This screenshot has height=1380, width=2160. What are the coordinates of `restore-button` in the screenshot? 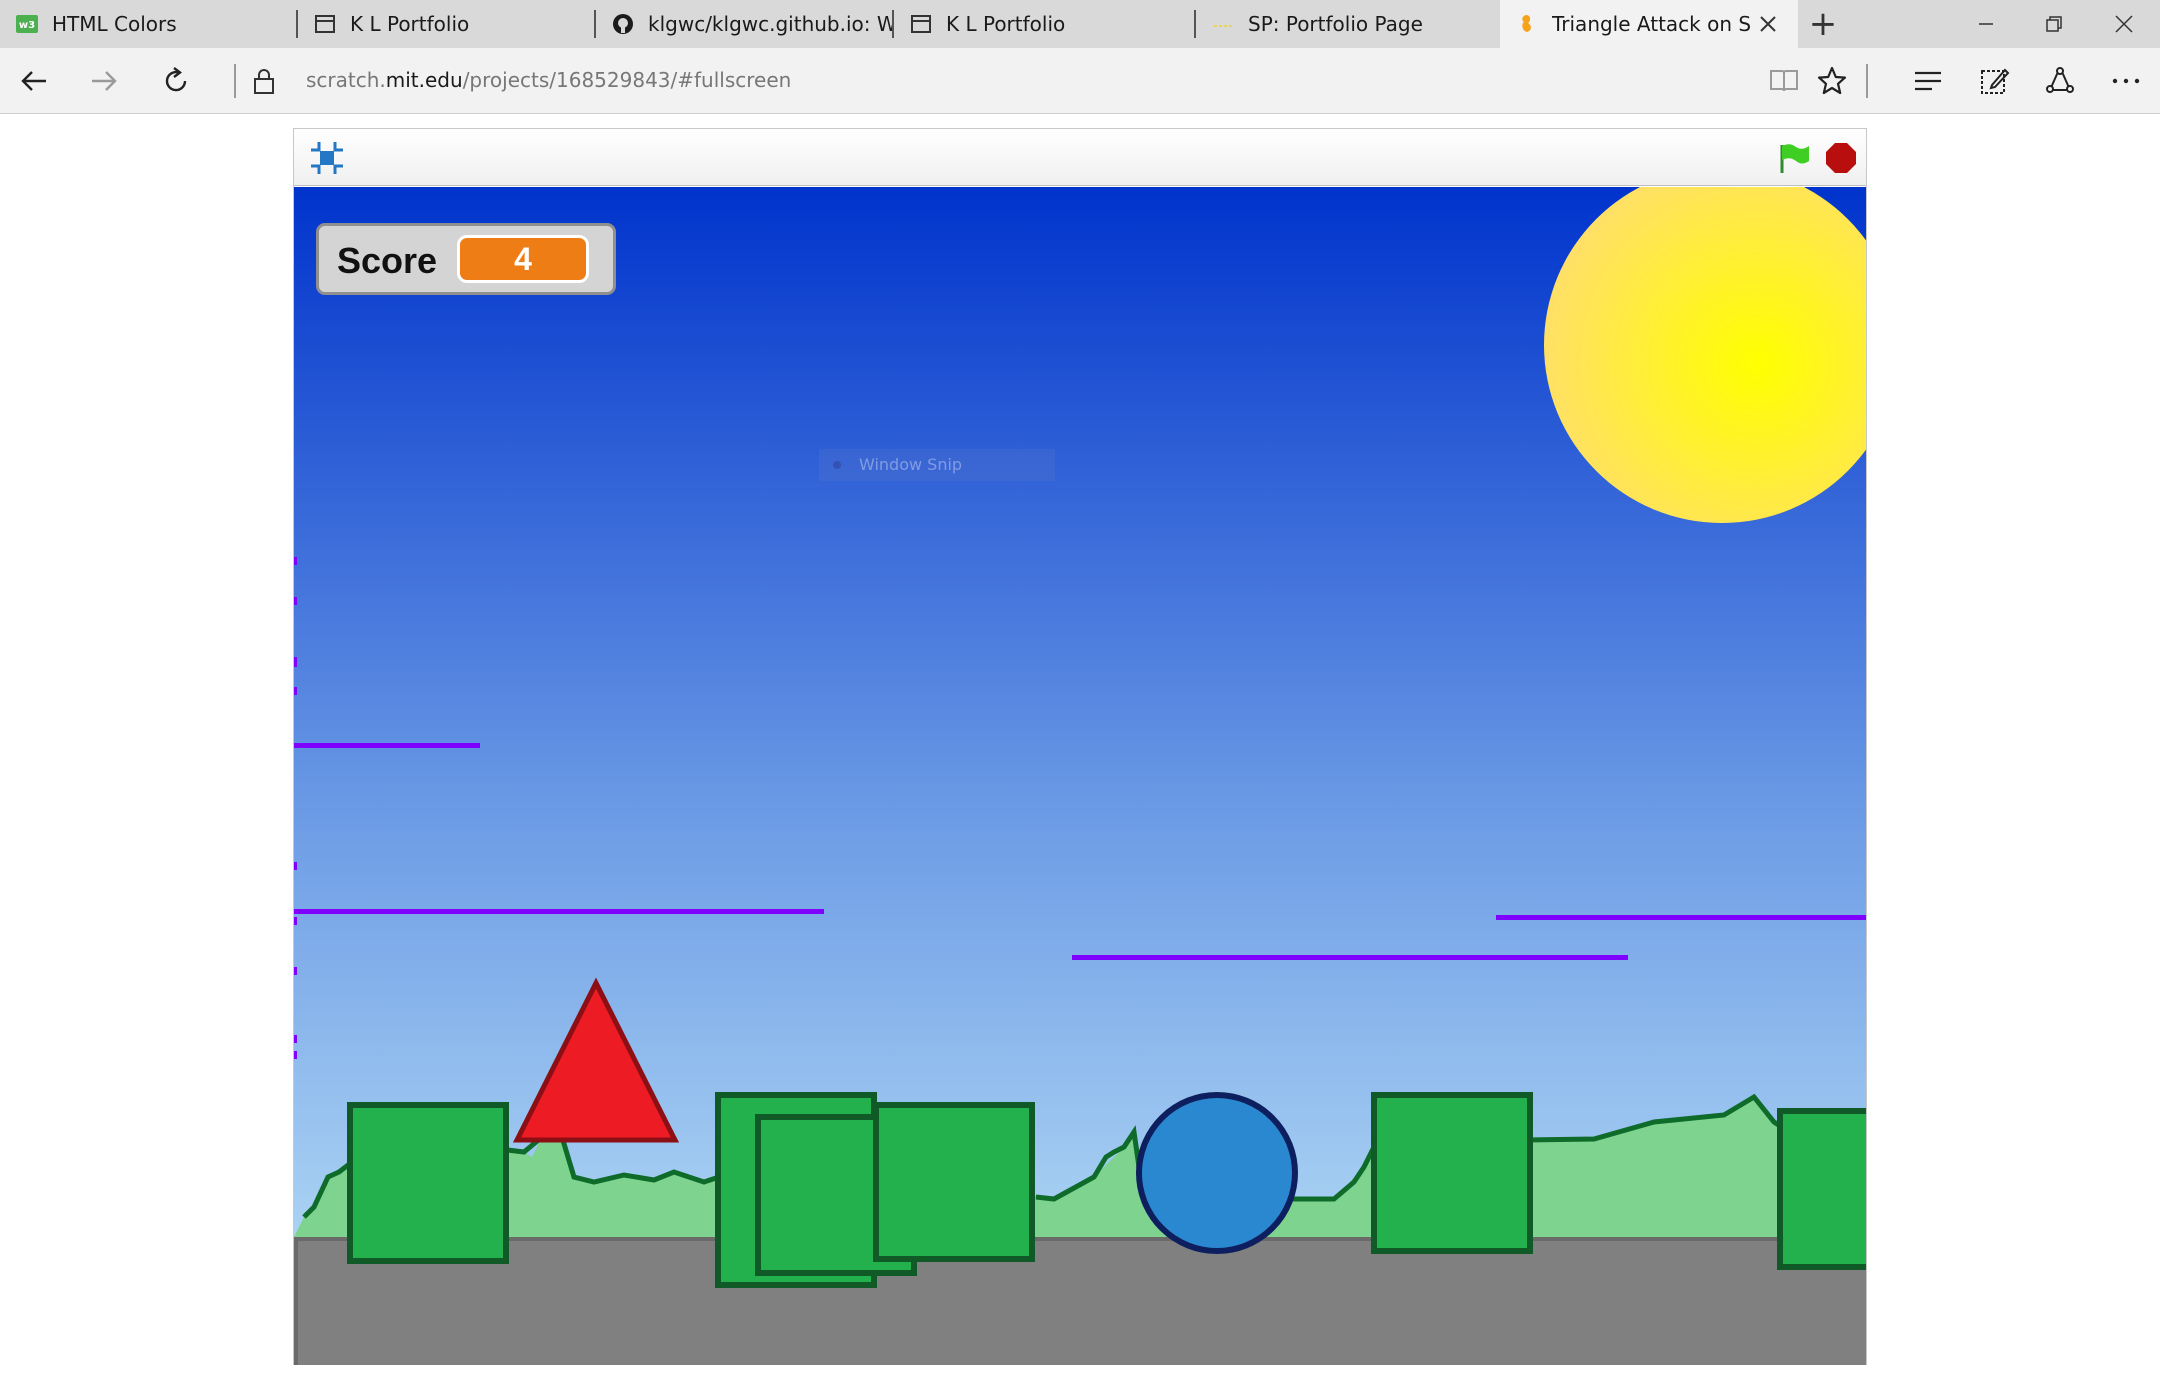 It's located at (2054, 24).